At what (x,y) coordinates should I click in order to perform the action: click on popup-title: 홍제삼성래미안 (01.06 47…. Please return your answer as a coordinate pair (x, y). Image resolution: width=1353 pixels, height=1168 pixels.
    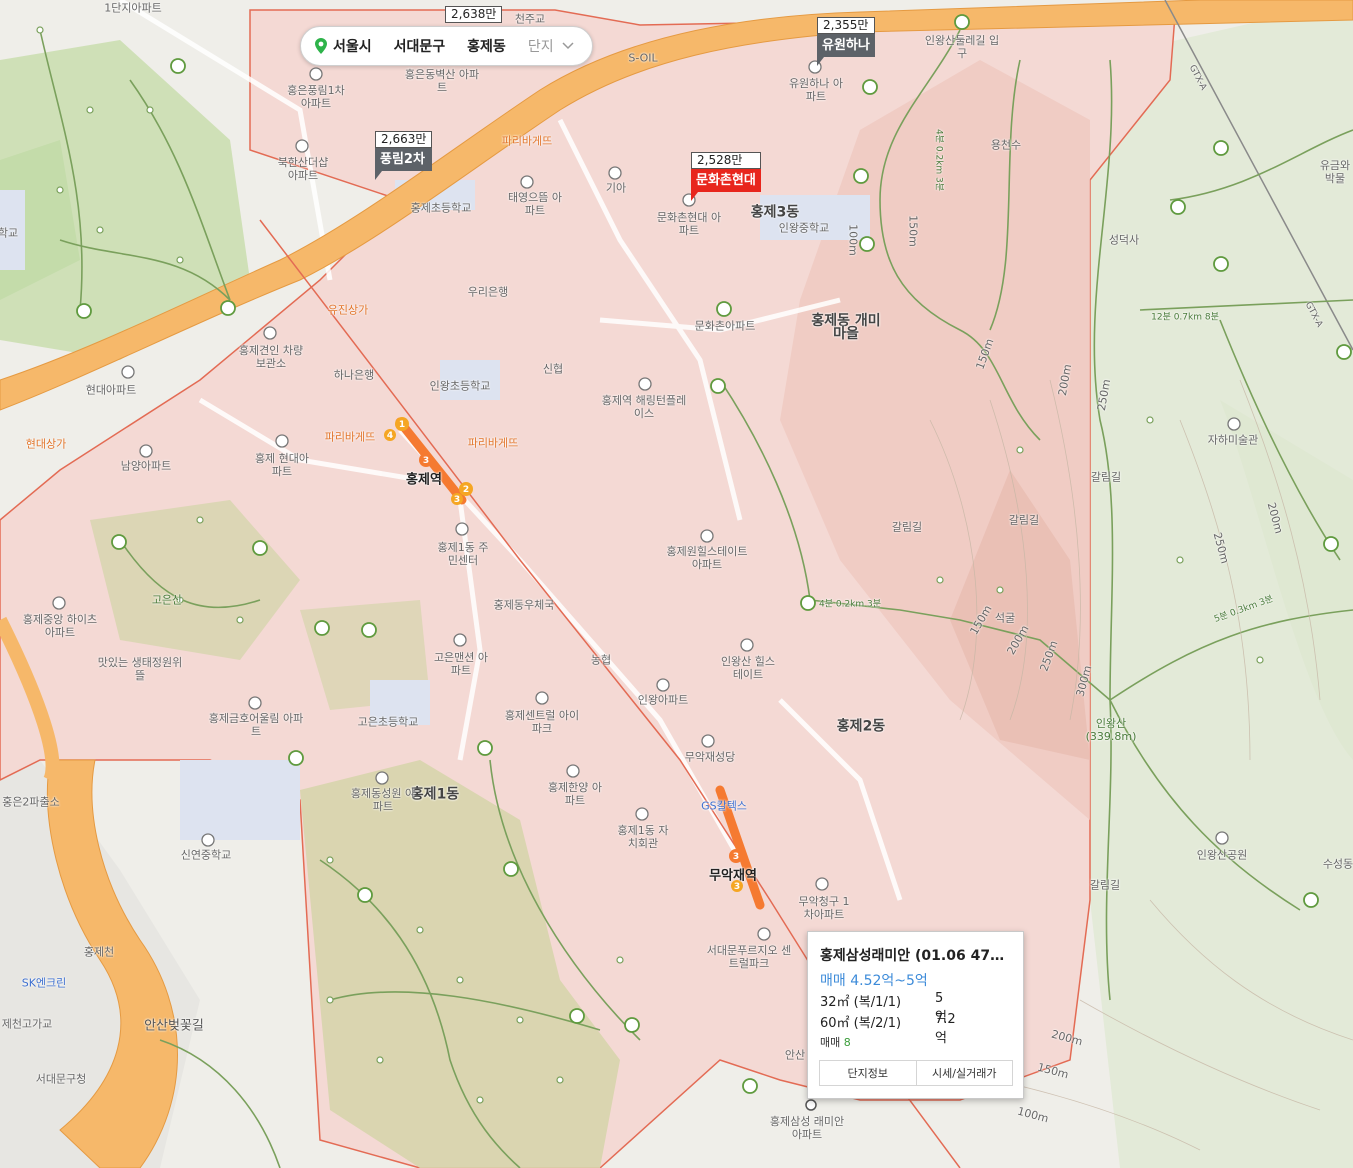
    Looking at the image, I should click on (917, 955).